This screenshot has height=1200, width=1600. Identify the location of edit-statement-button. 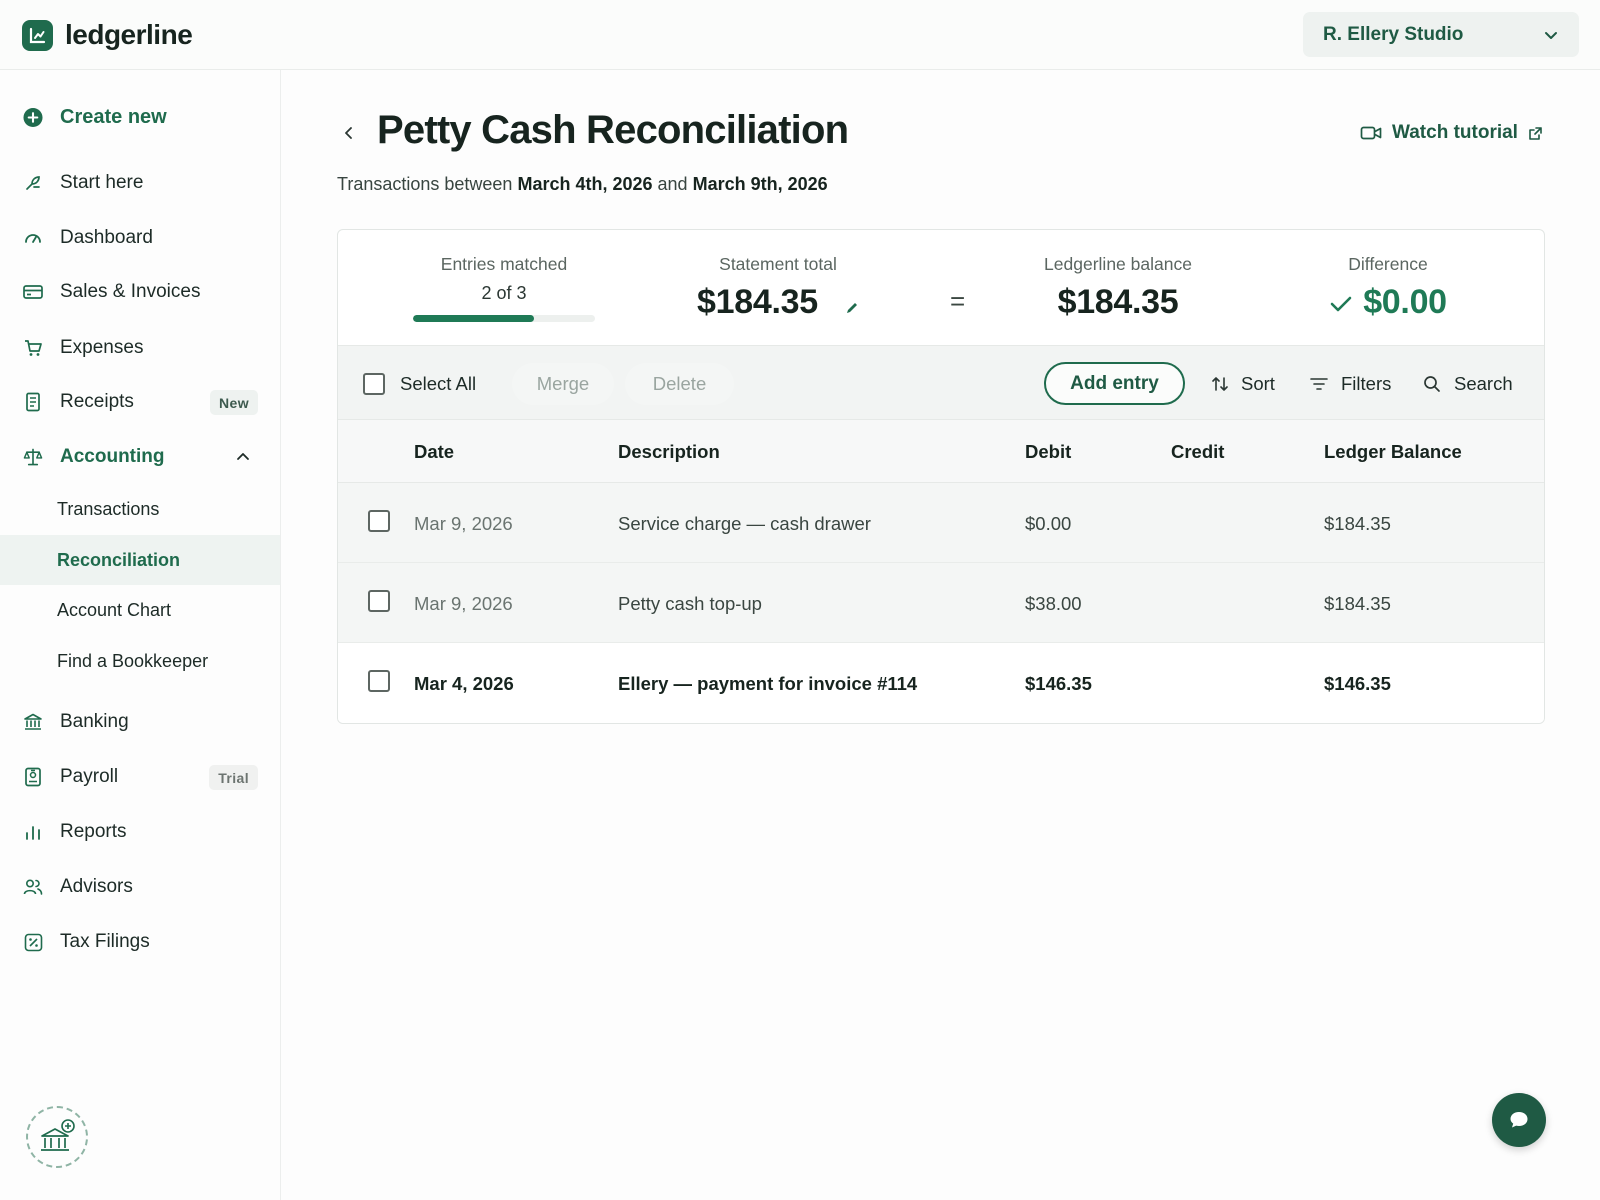
(852, 304).